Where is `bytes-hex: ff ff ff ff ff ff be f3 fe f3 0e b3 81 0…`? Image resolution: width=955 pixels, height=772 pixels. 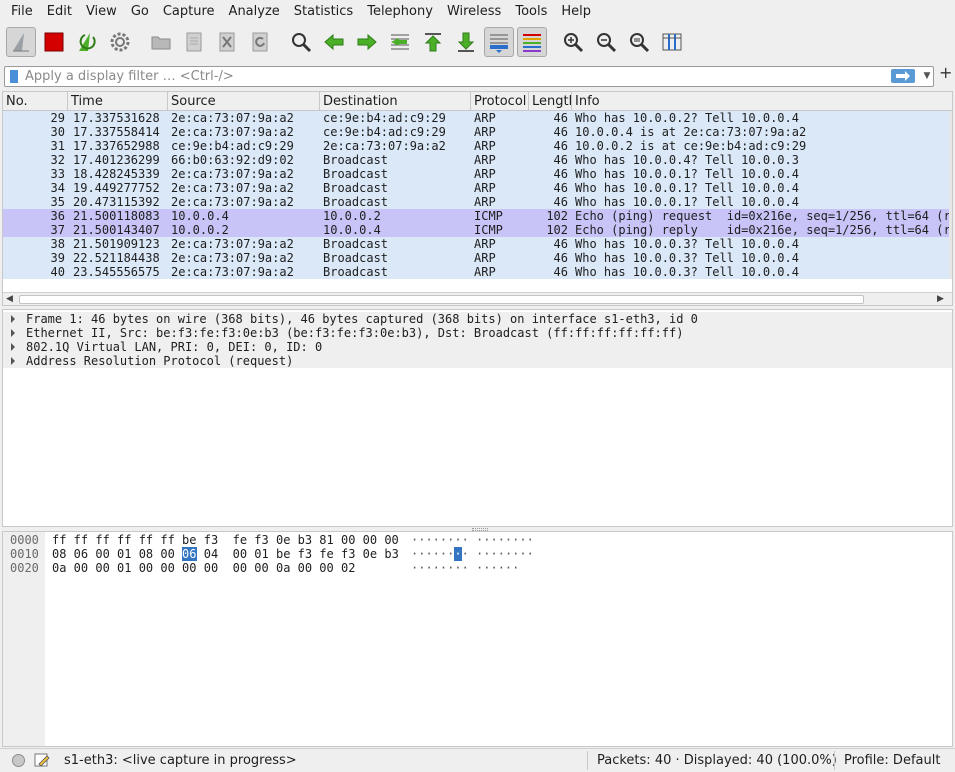
bytes-hex: ff ff ff ff ff ff be f3 fe f3 0e b3 81 0… is located at coordinates (225, 540).